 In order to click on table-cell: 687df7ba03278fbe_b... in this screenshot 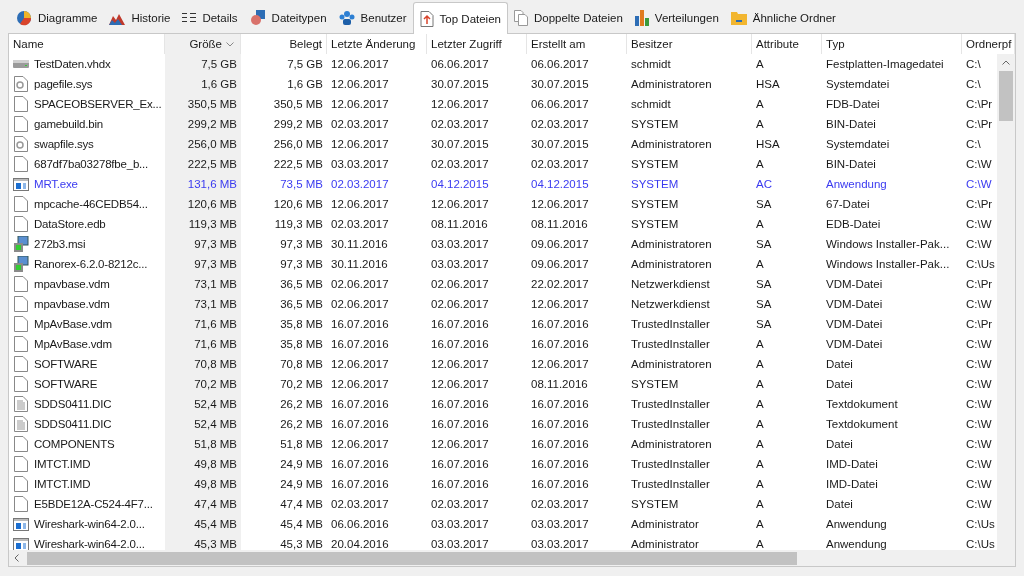, I will do `click(91, 164)`.